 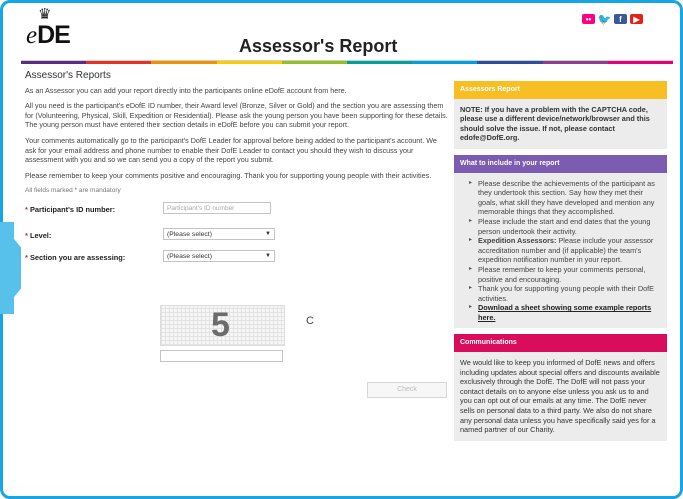 I want to click on participant-id-label-text: Participant's ID number:, so click(x=72, y=209).